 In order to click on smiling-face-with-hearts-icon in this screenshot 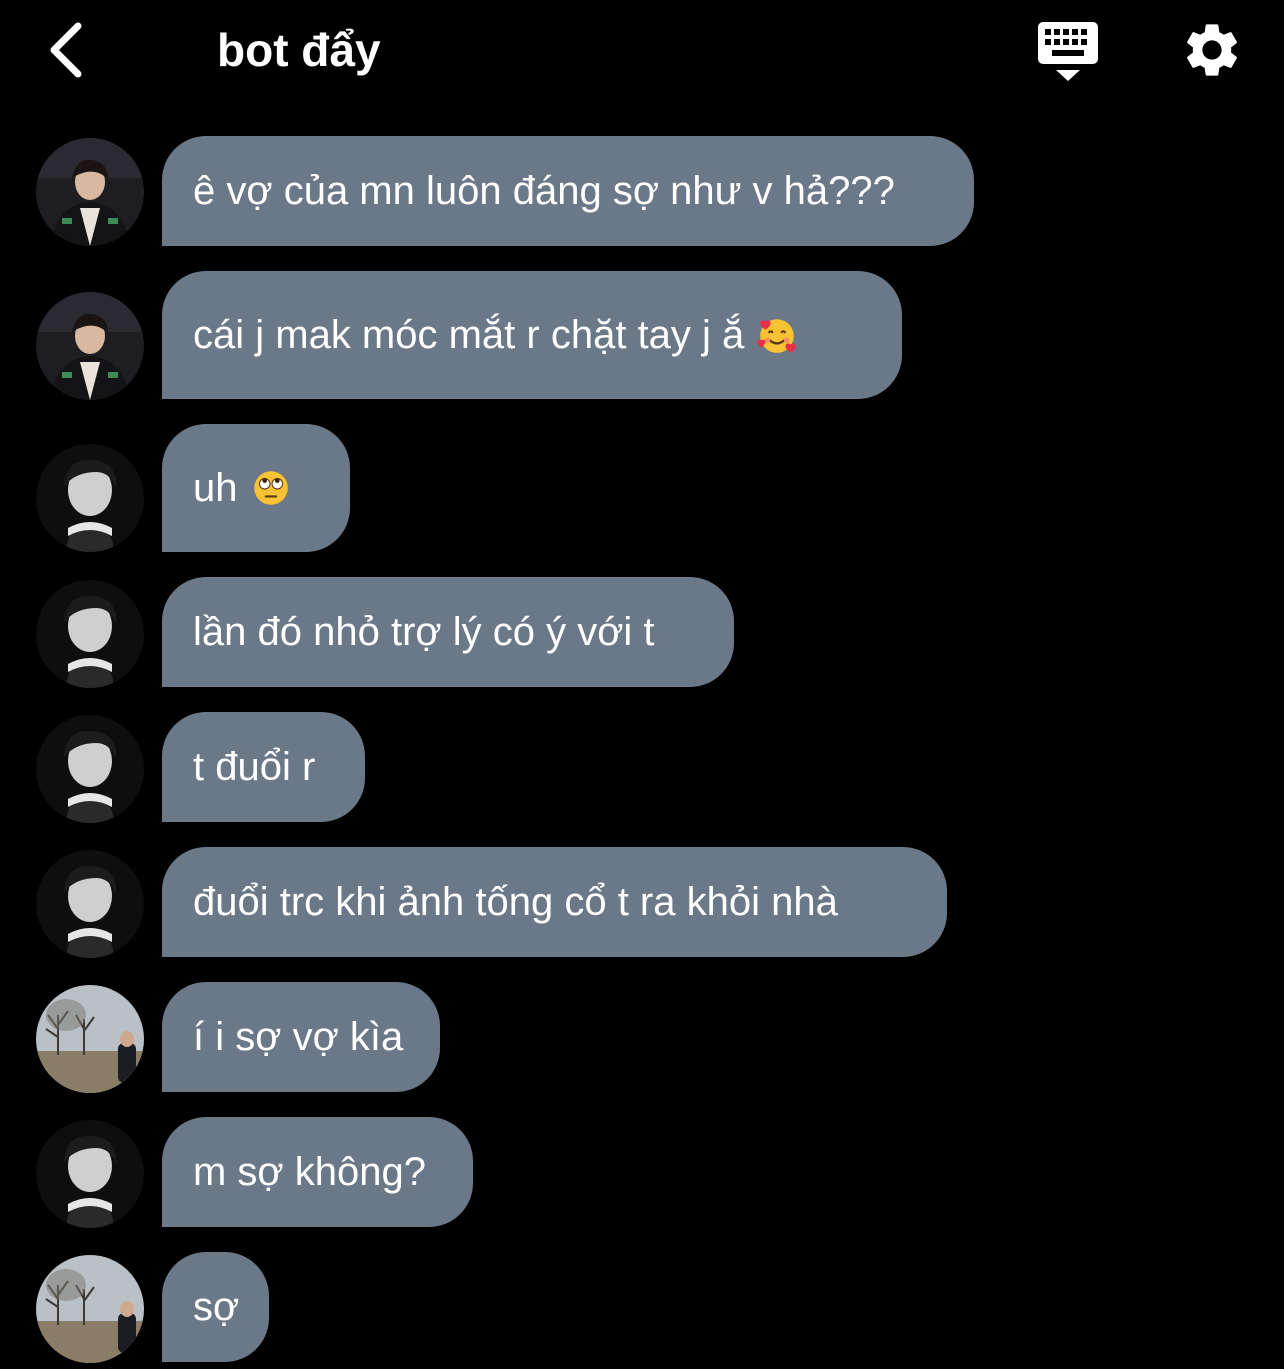, I will do `click(777, 336)`.